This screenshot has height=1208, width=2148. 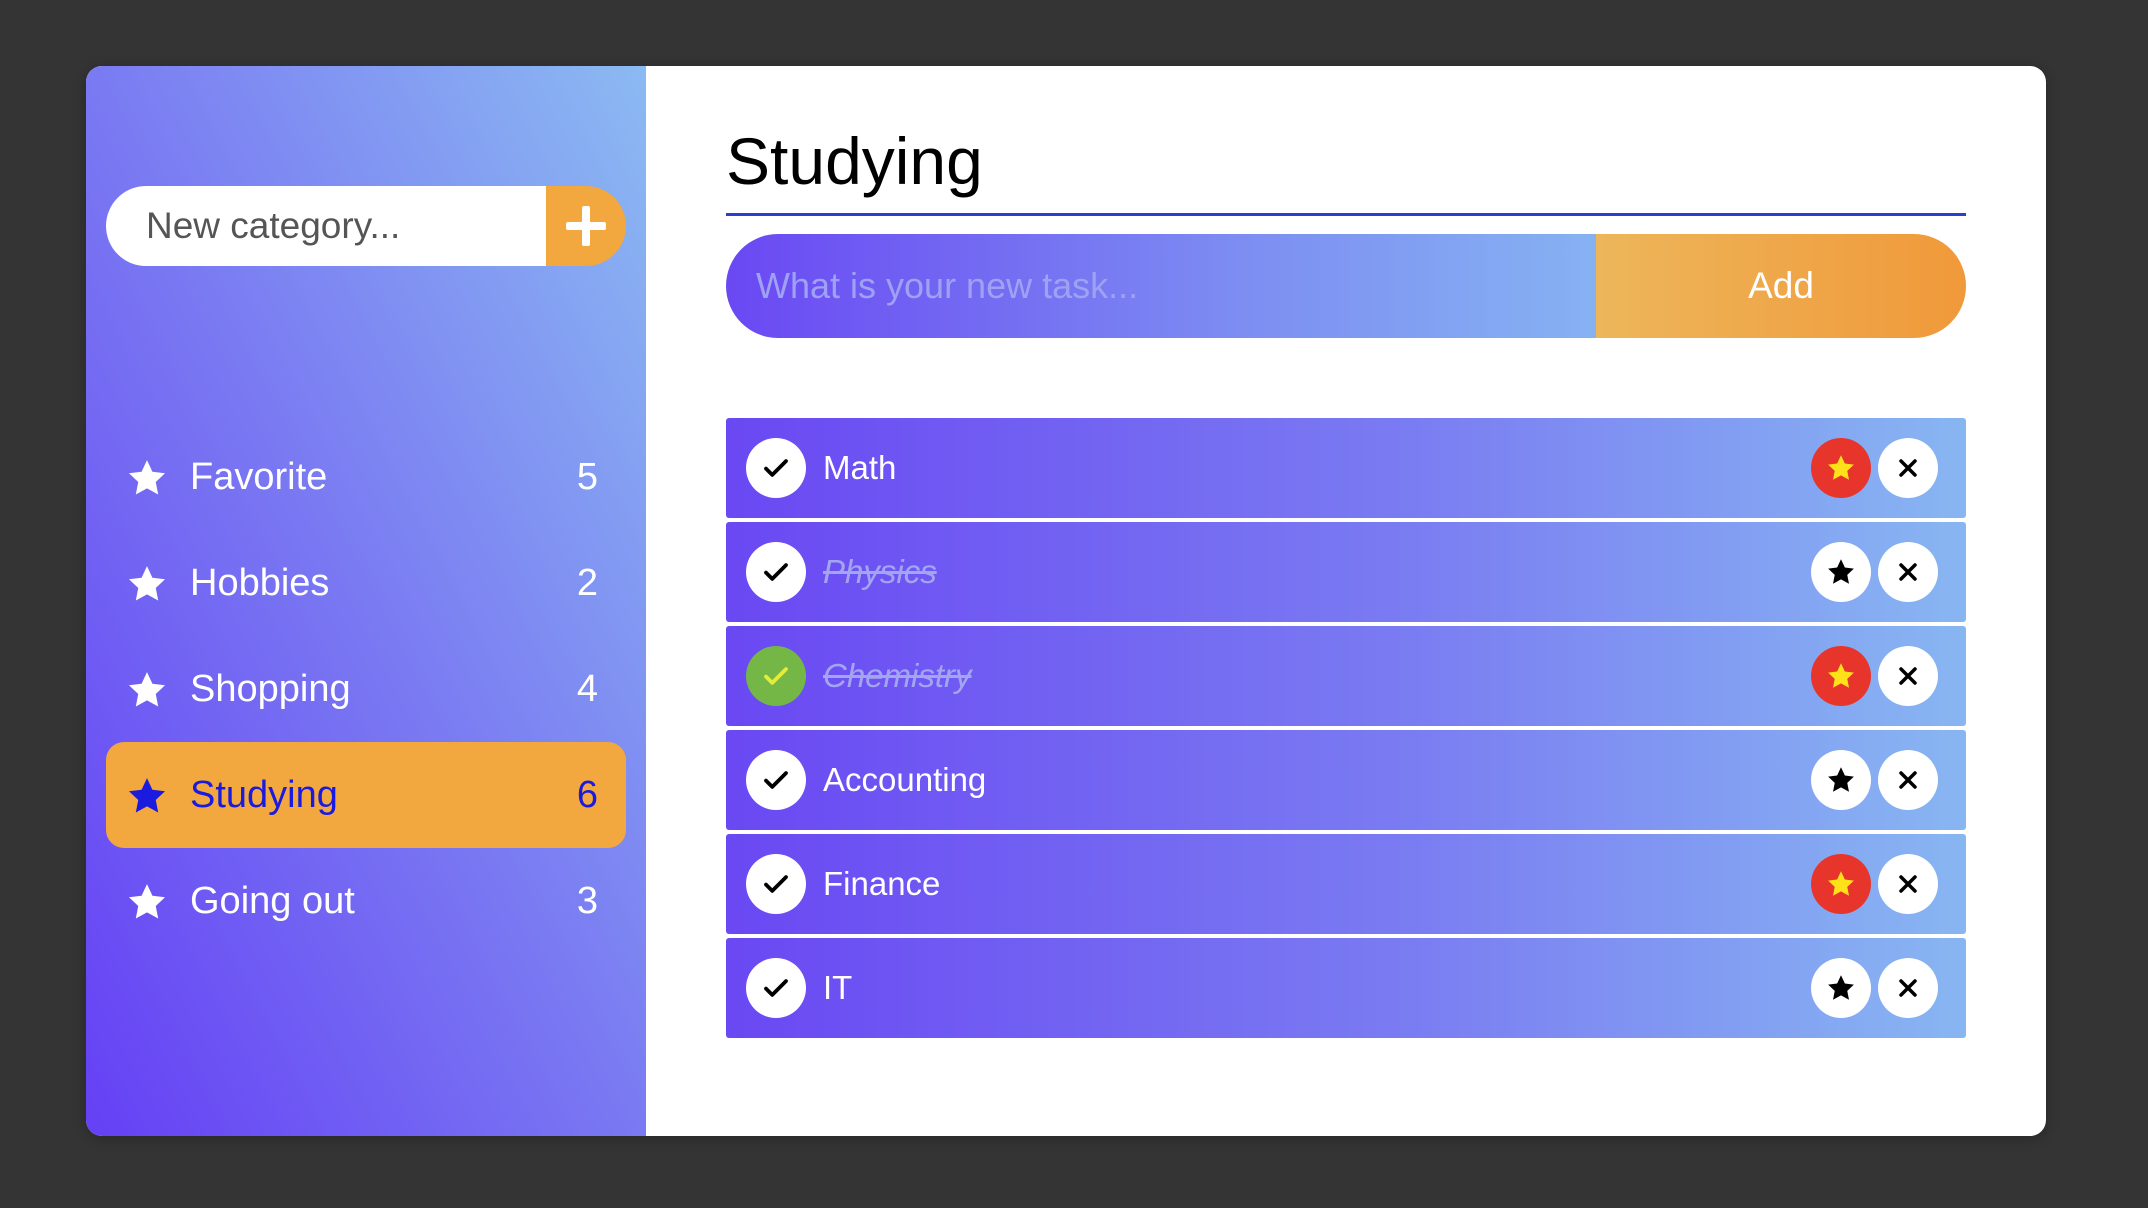 What do you see at coordinates (1346, 161) in the screenshot?
I see `page-title: Studying` at bounding box center [1346, 161].